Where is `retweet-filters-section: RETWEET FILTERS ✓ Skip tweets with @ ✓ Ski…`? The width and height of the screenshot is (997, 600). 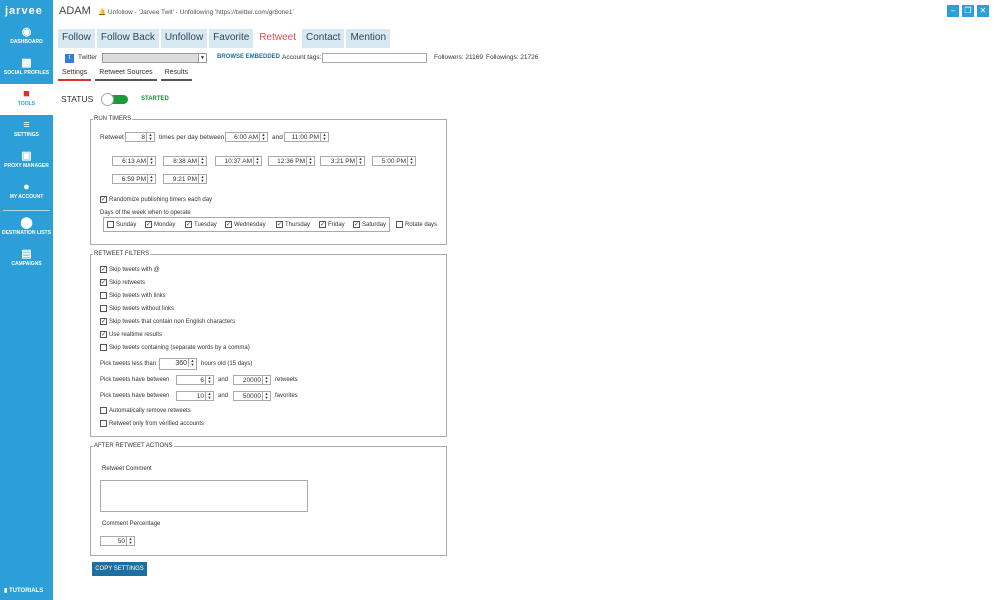 retweet-filters-section: RETWEET FILTERS ✓ Skip tweets with @ ✓ Ski… is located at coordinates (268, 344).